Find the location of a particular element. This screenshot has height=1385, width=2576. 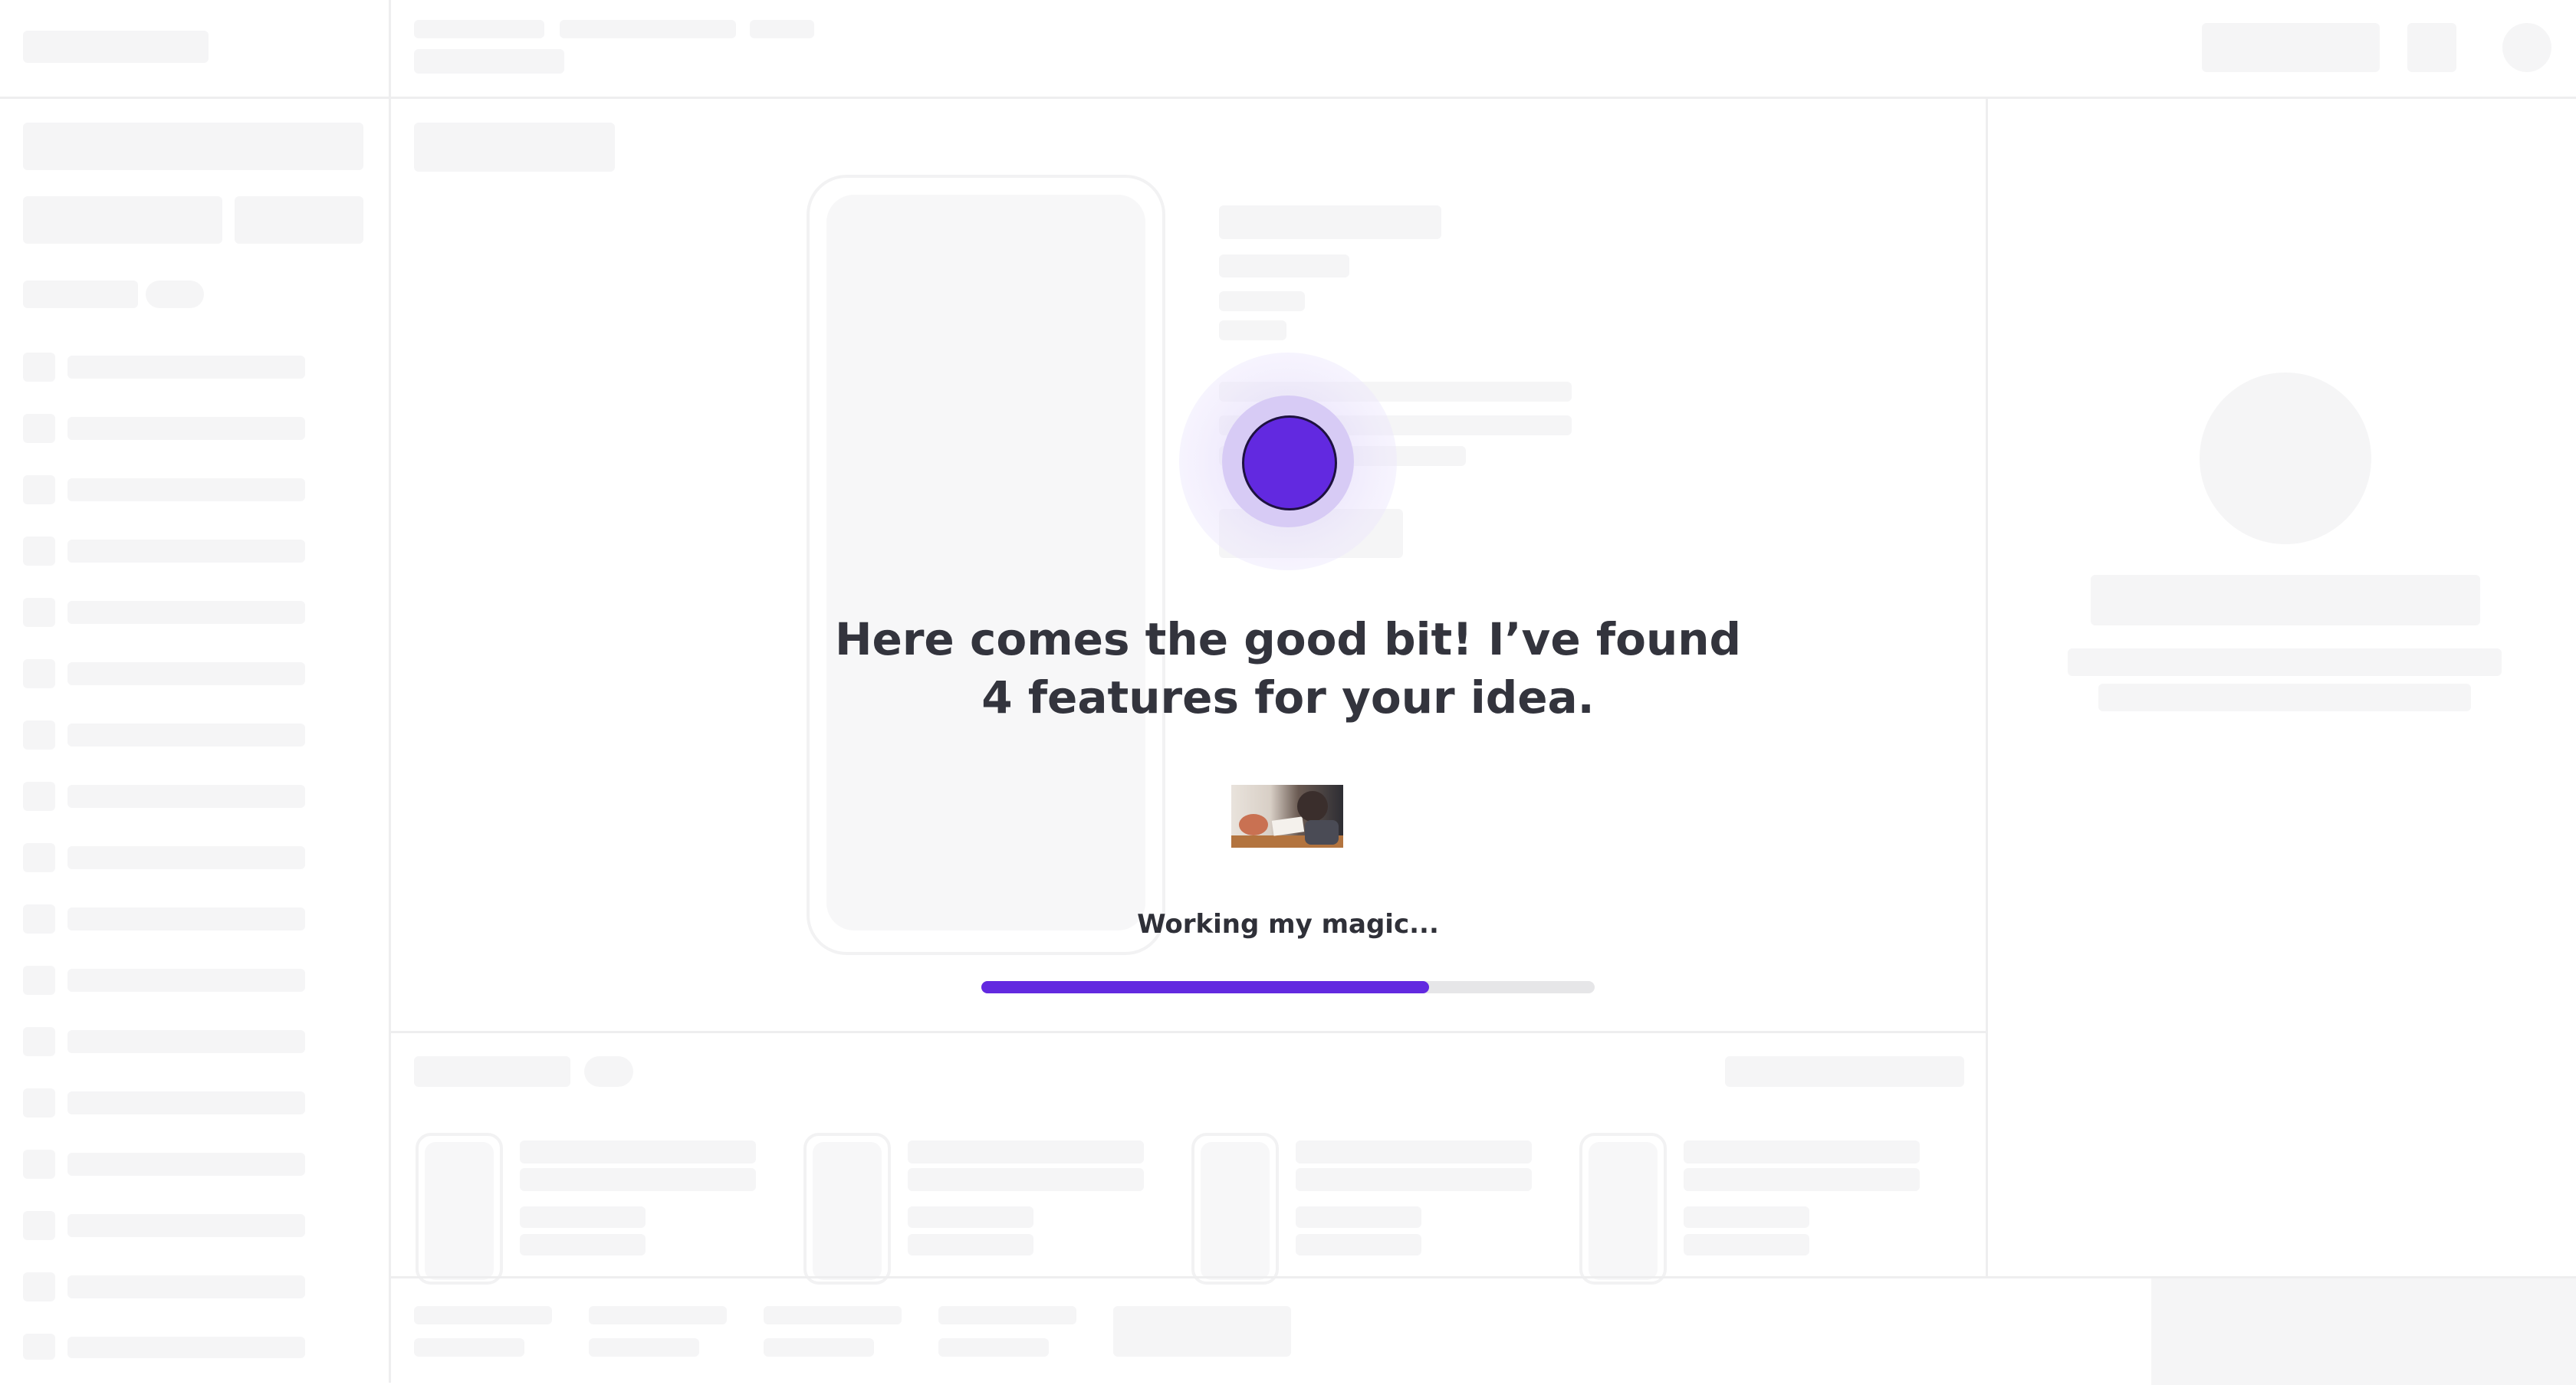

phone-preview-placeholder is located at coordinates (986, 565).